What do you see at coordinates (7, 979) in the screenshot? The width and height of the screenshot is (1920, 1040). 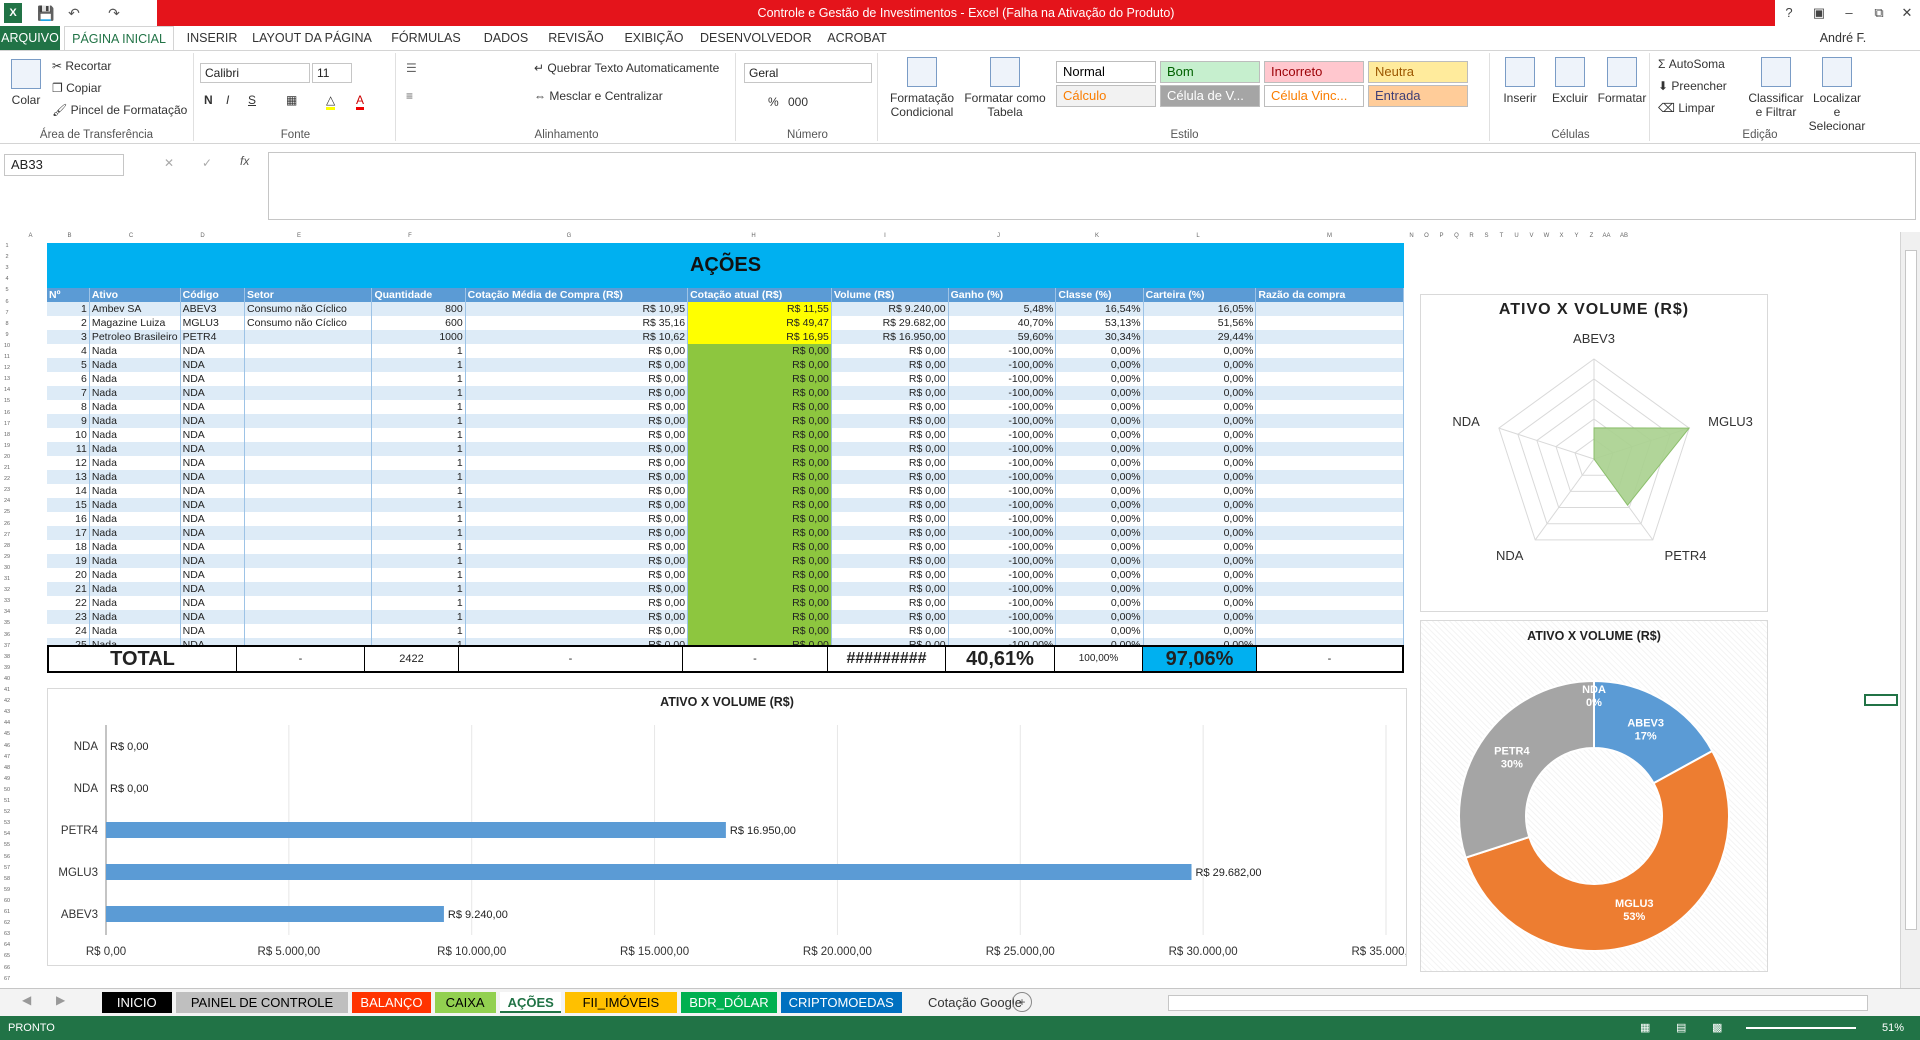 I see `row-header: 67` at bounding box center [7, 979].